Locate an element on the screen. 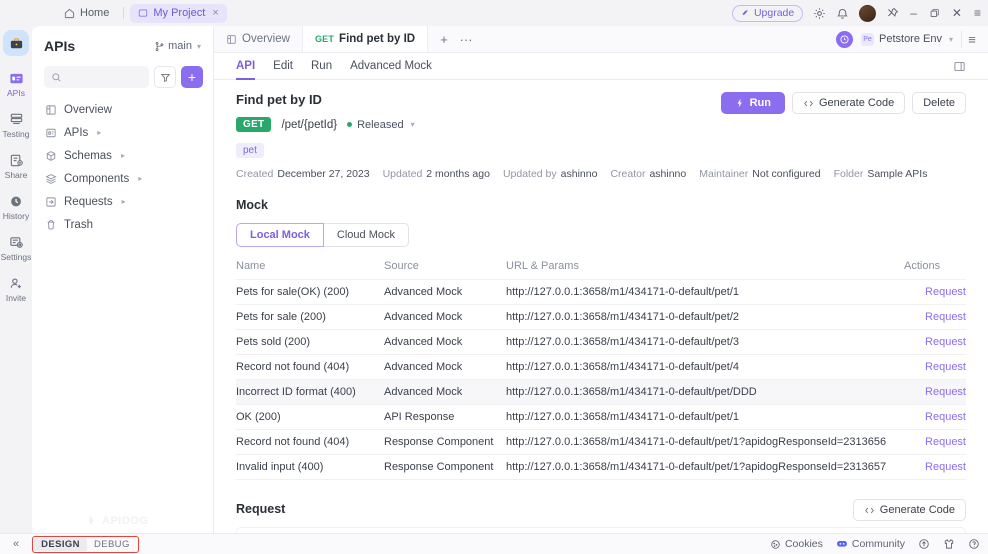  collapse-sidebar-button: « is located at coordinates (16, 544).